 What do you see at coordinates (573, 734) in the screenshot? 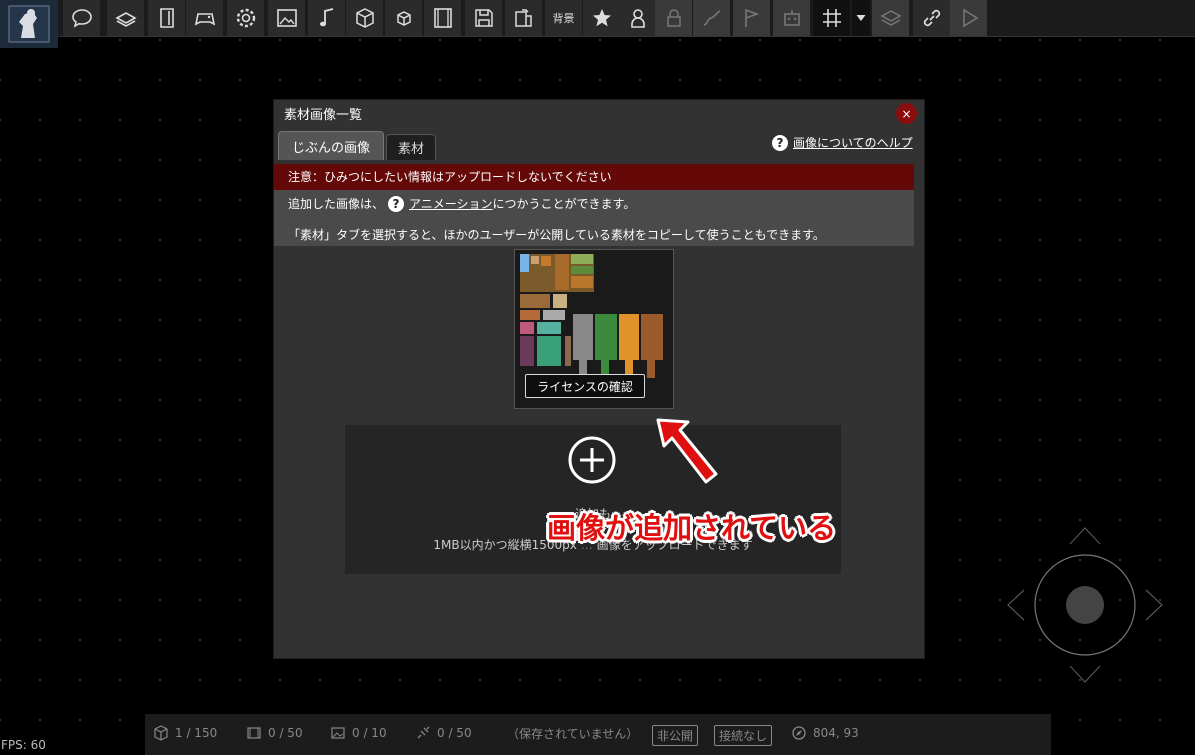
I see `save-status: （保存されていません）` at bounding box center [573, 734].